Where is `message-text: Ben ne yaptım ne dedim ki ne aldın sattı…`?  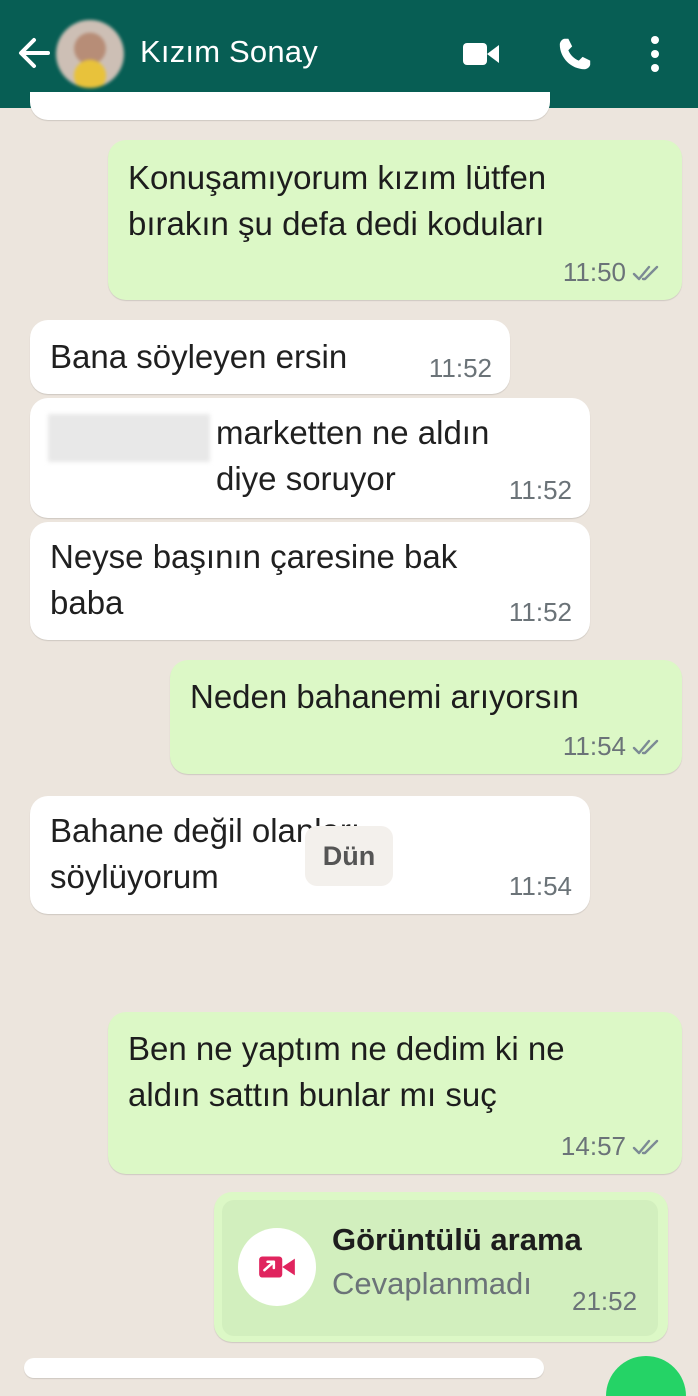
message-text: Ben ne yaptım ne dedim ki ne aldın sattı… is located at coordinates (346, 1071).